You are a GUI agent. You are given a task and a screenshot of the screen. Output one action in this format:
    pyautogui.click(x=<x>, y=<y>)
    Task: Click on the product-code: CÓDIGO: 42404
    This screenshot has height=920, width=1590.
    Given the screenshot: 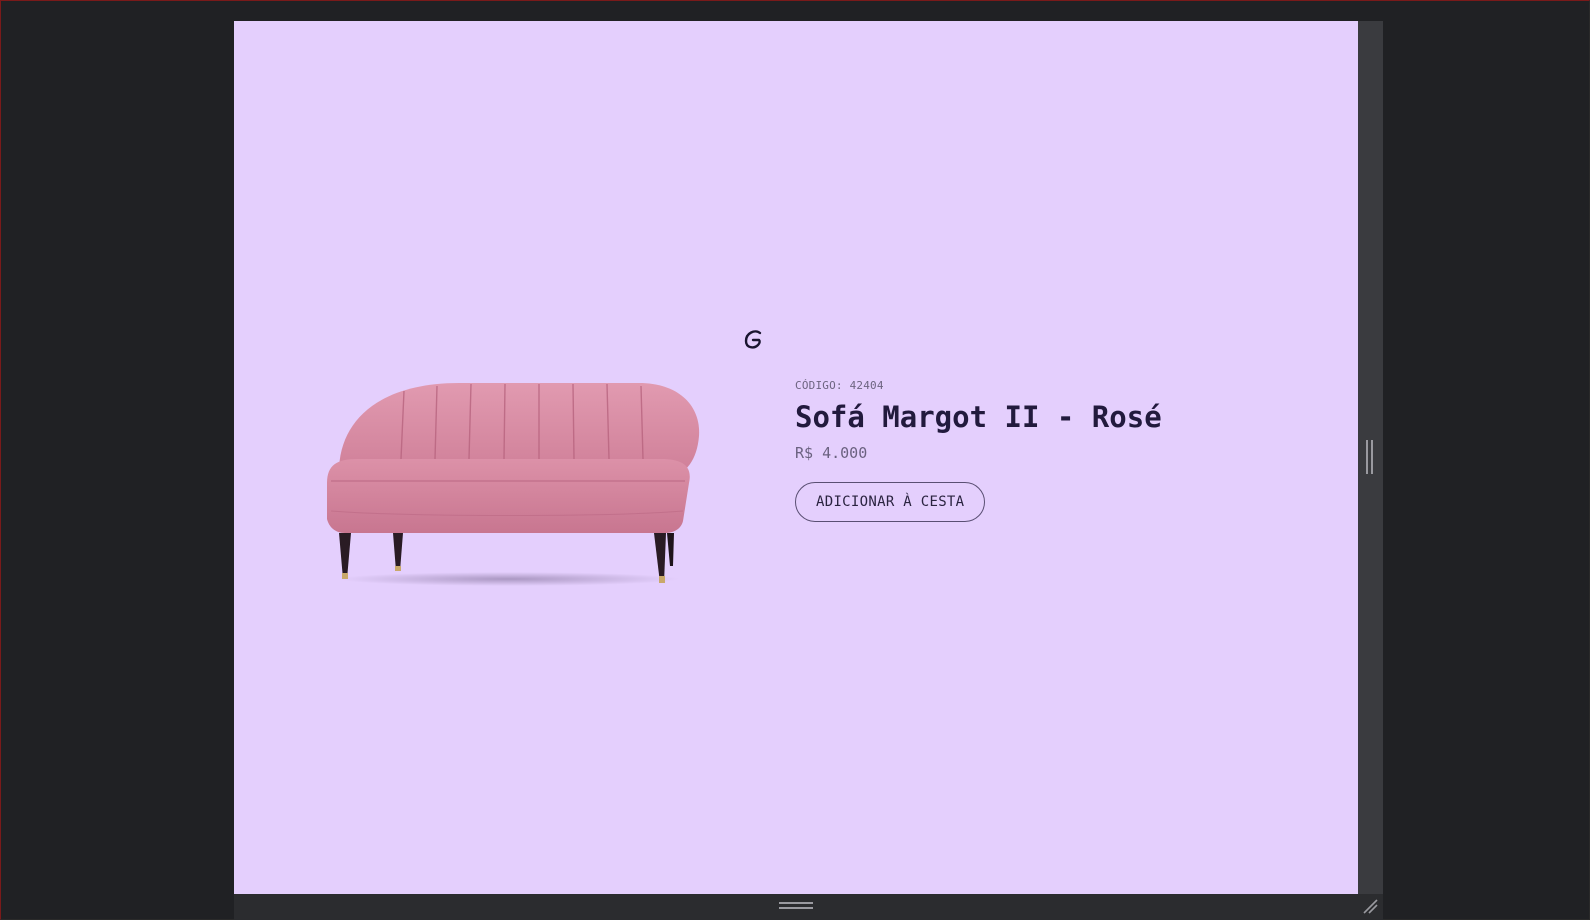 What is the action you would take?
    pyautogui.click(x=1035, y=385)
    